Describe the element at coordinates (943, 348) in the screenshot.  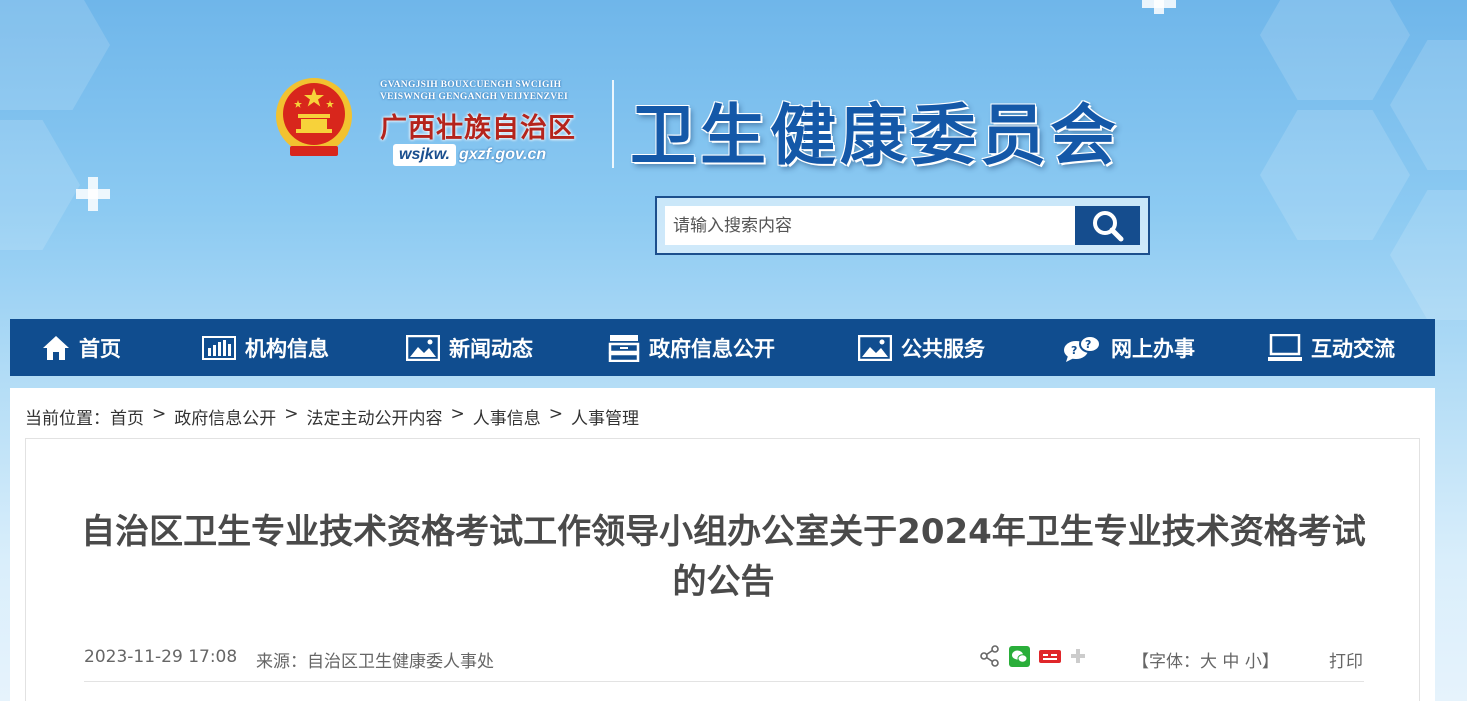
I see `nav-item-label: 公共服务` at that location.